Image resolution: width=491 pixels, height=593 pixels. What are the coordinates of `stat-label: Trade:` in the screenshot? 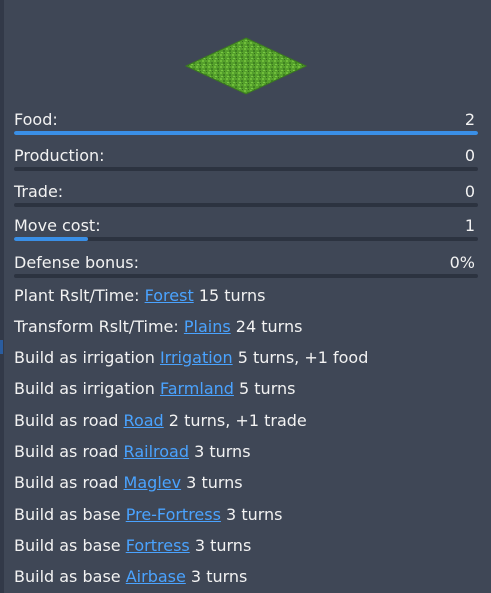 It's located at (39, 191).